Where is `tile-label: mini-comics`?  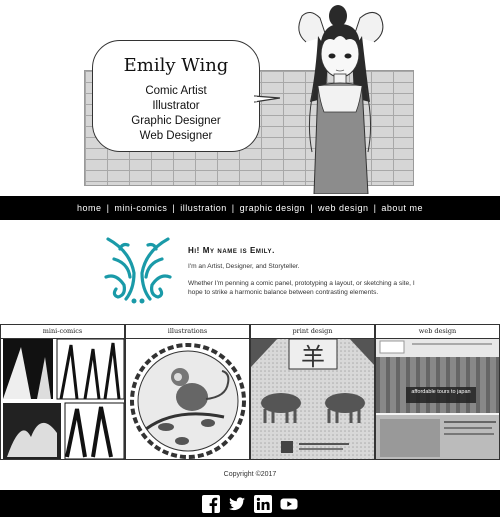
tile-label: mini-comics is located at coordinates (62, 332).